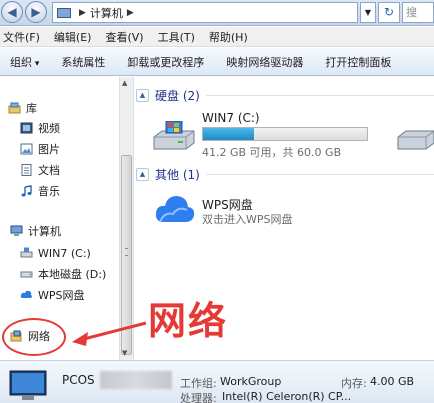  Describe the element at coordinates (368, 12) in the screenshot. I see `address-history-dropdown: ▼` at that location.